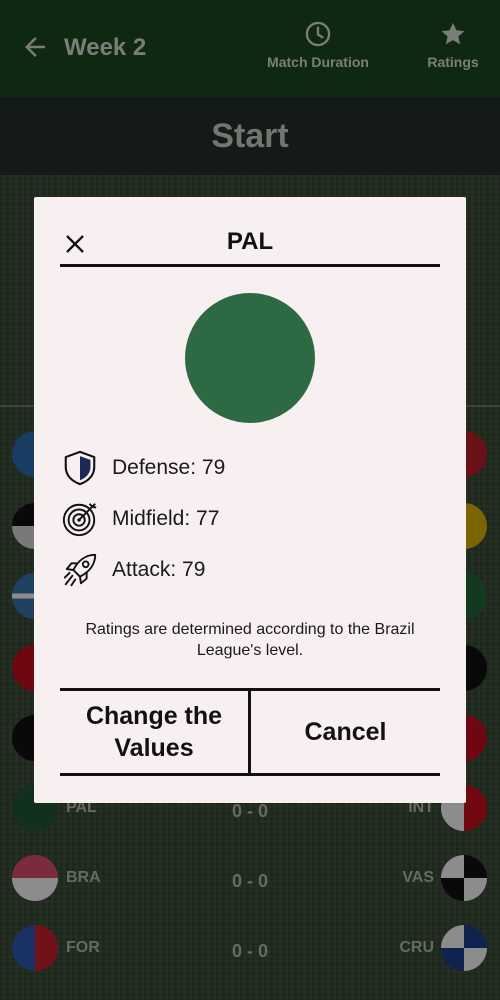 This screenshot has height=1000, width=500. I want to click on button-divider-bottom, so click(250, 774).